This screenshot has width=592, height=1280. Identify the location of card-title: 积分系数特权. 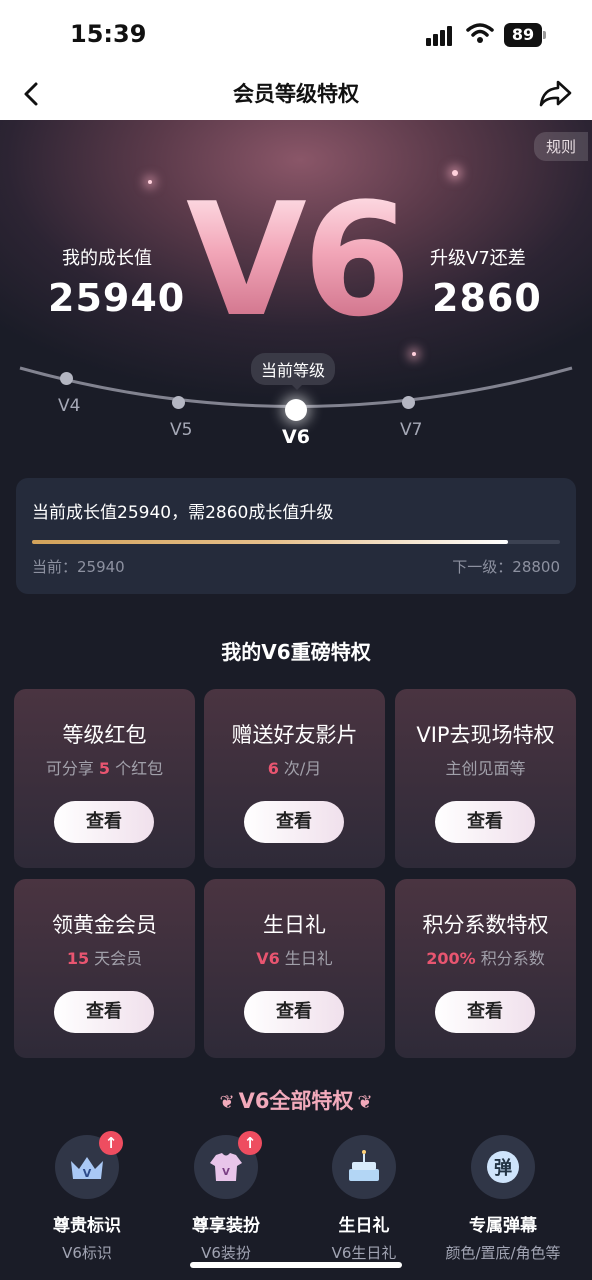
(485, 925).